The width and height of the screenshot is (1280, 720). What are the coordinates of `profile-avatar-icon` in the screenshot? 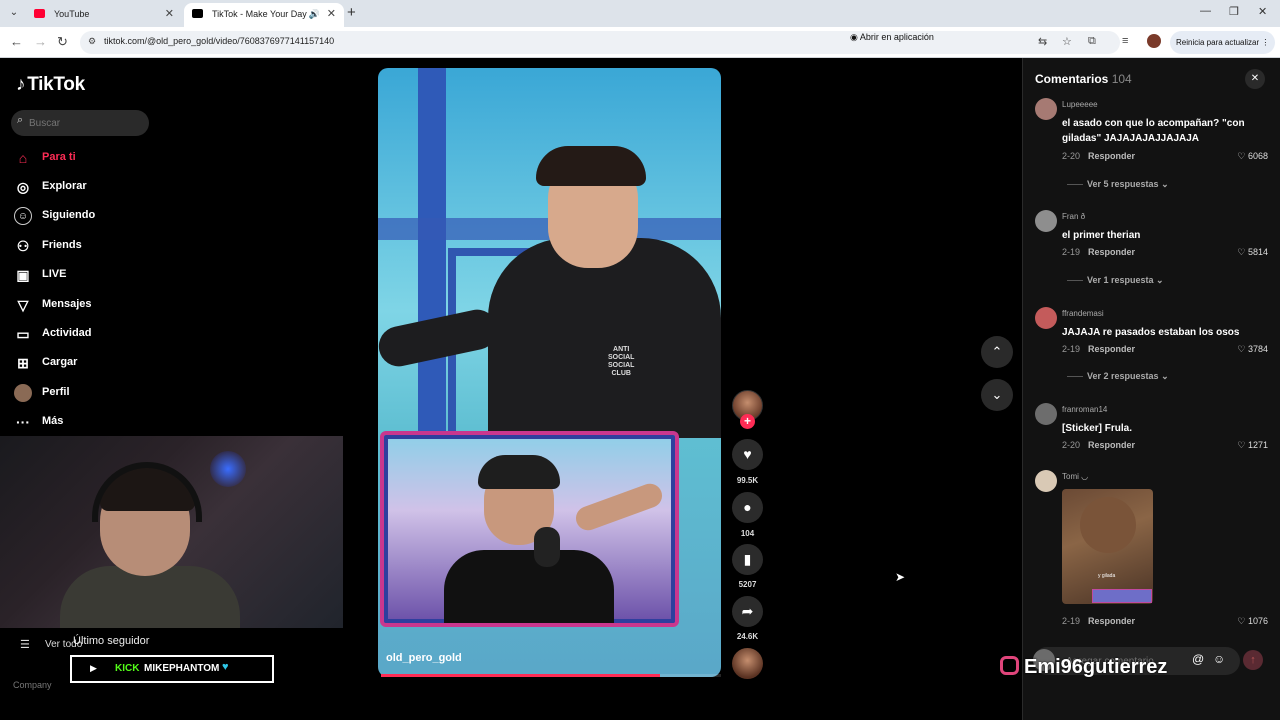 It's located at (1154, 41).